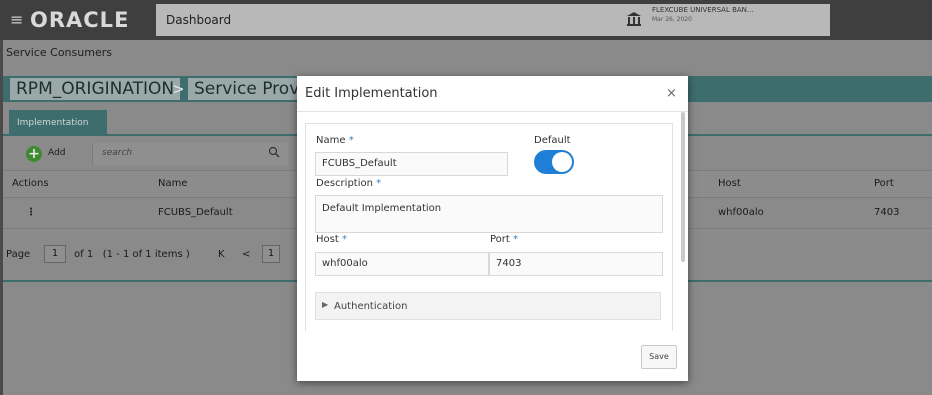 This screenshot has width=932, height=395. What do you see at coordinates (504, 239) in the screenshot?
I see `port-label: Port *` at bounding box center [504, 239].